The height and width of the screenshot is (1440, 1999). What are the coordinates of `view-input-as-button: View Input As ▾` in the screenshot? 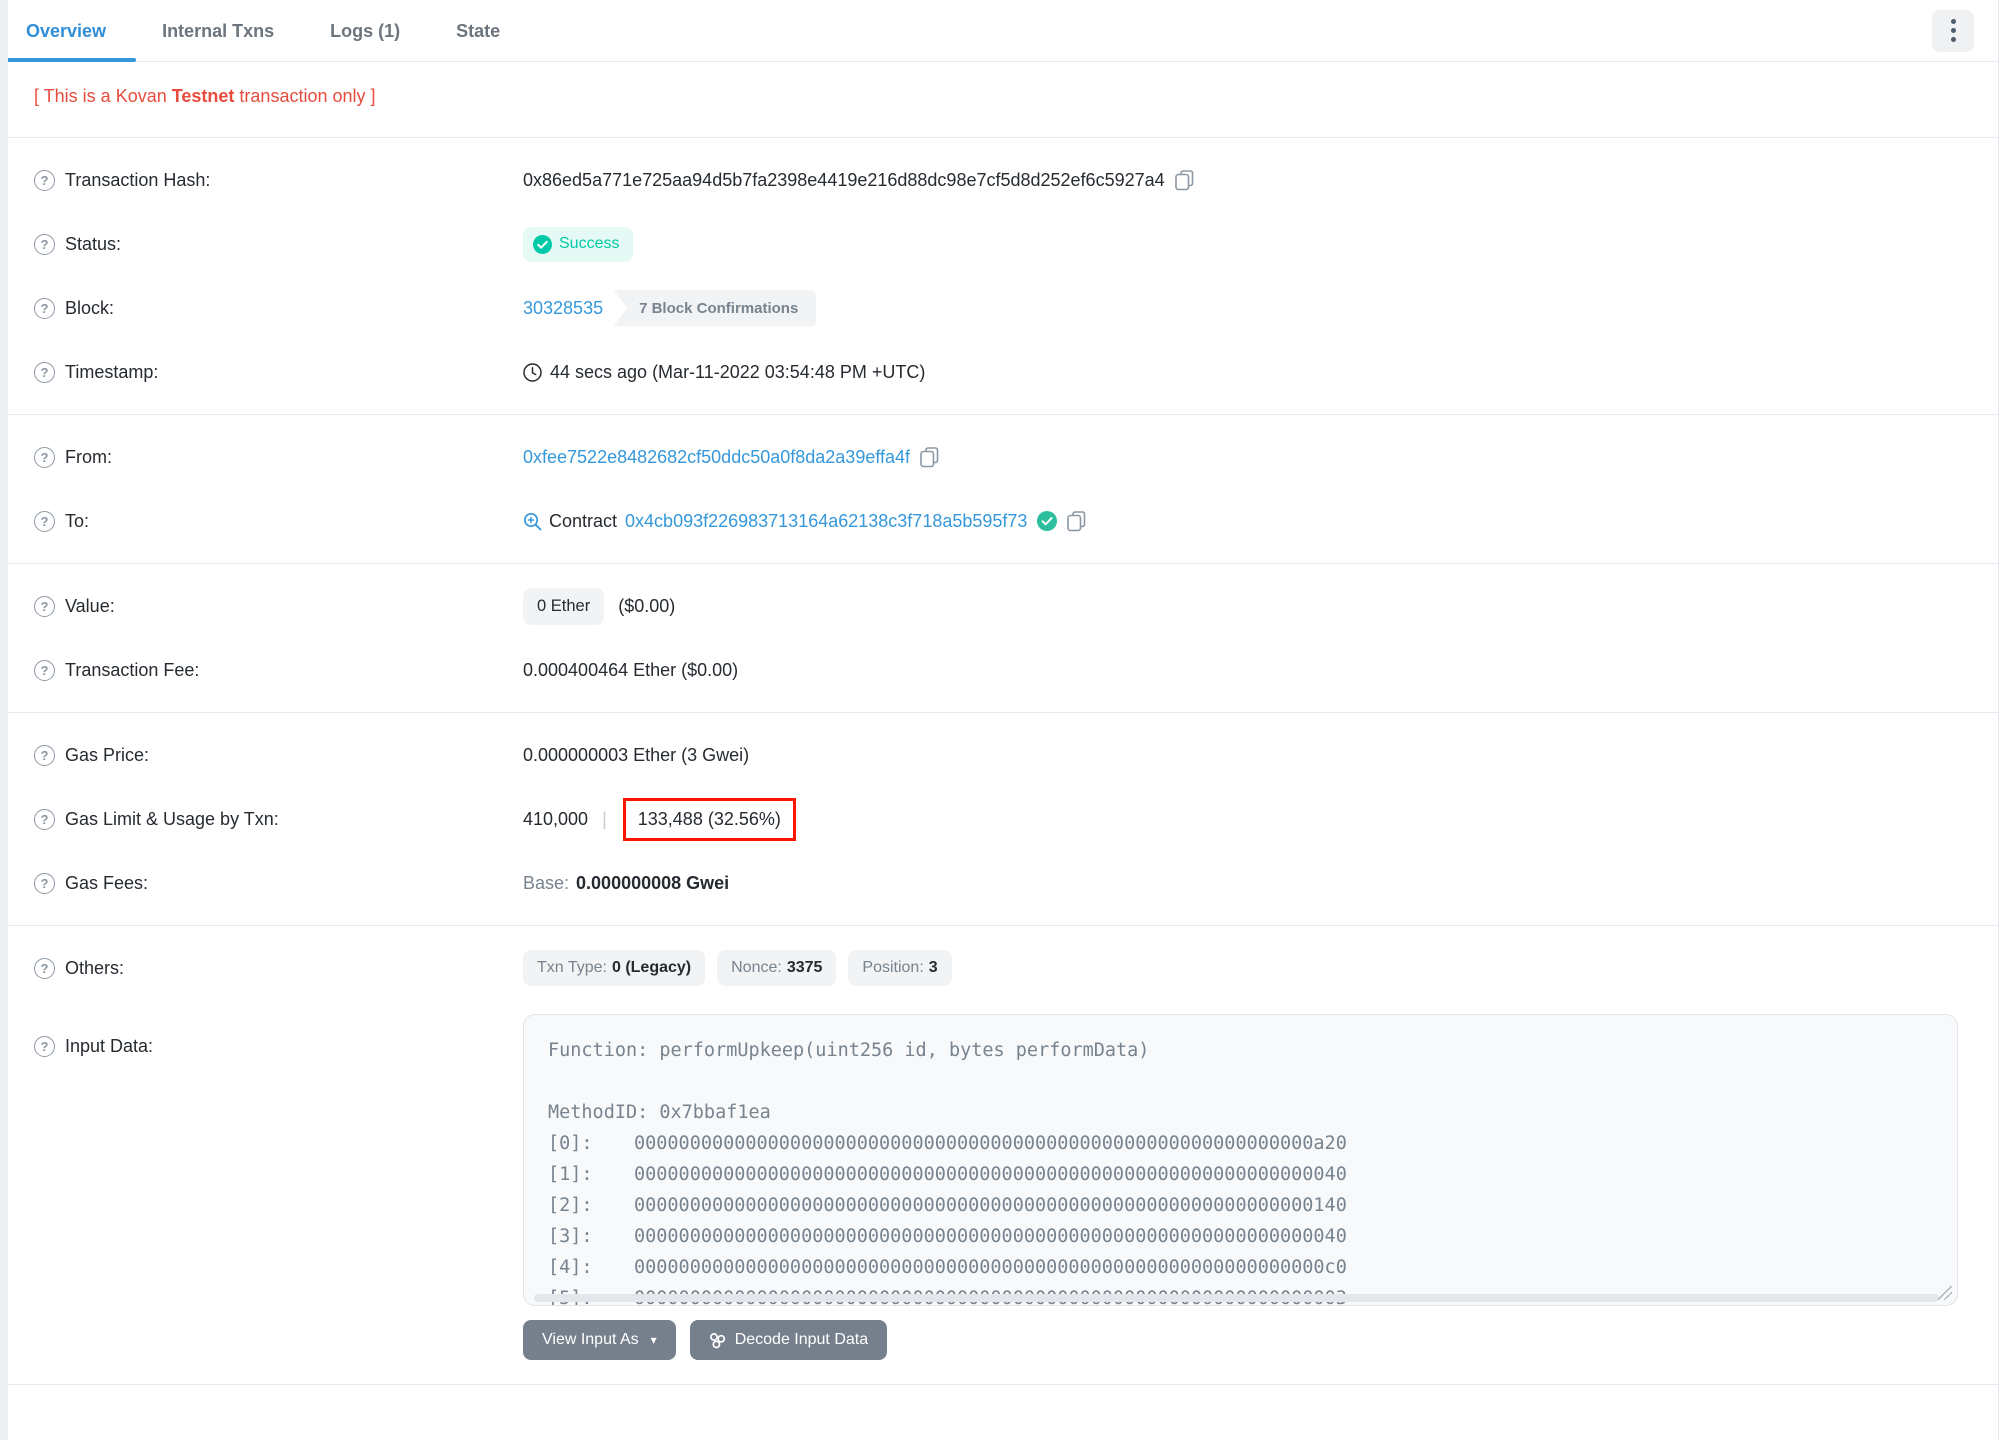 It's located at (599, 1340).